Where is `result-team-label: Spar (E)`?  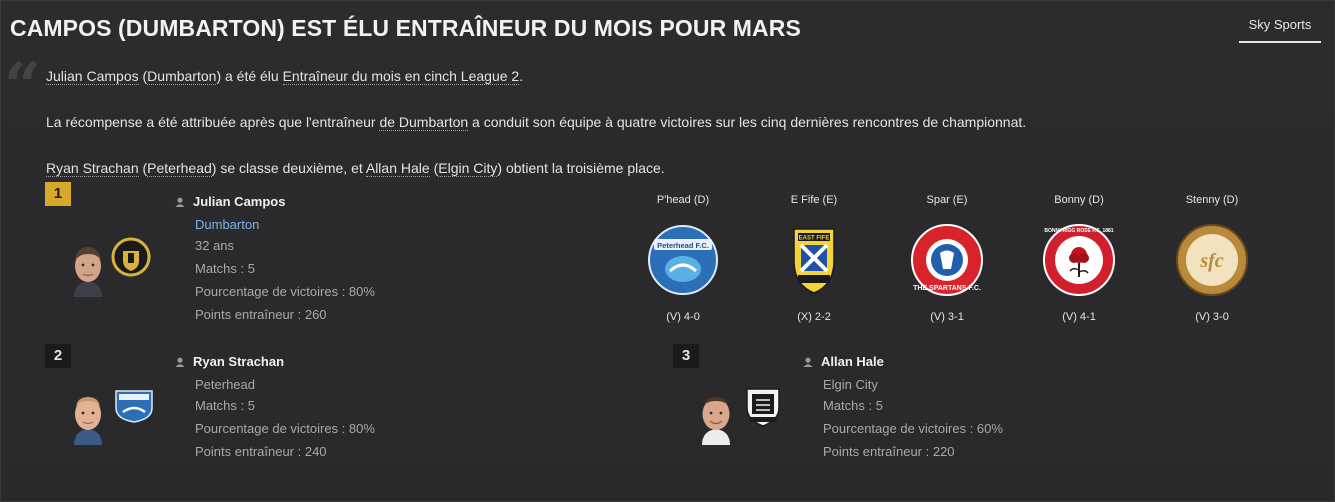
result-team-label: Spar (E) is located at coordinates (947, 200).